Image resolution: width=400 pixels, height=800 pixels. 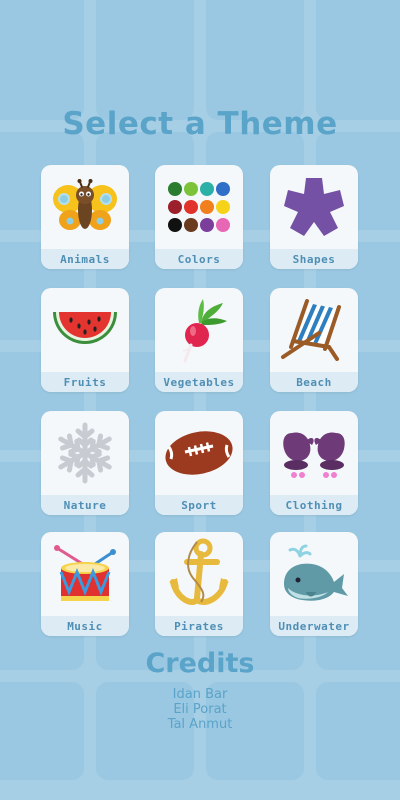 I want to click on theme-card-pirates: Pirates, so click(x=199, y=584).